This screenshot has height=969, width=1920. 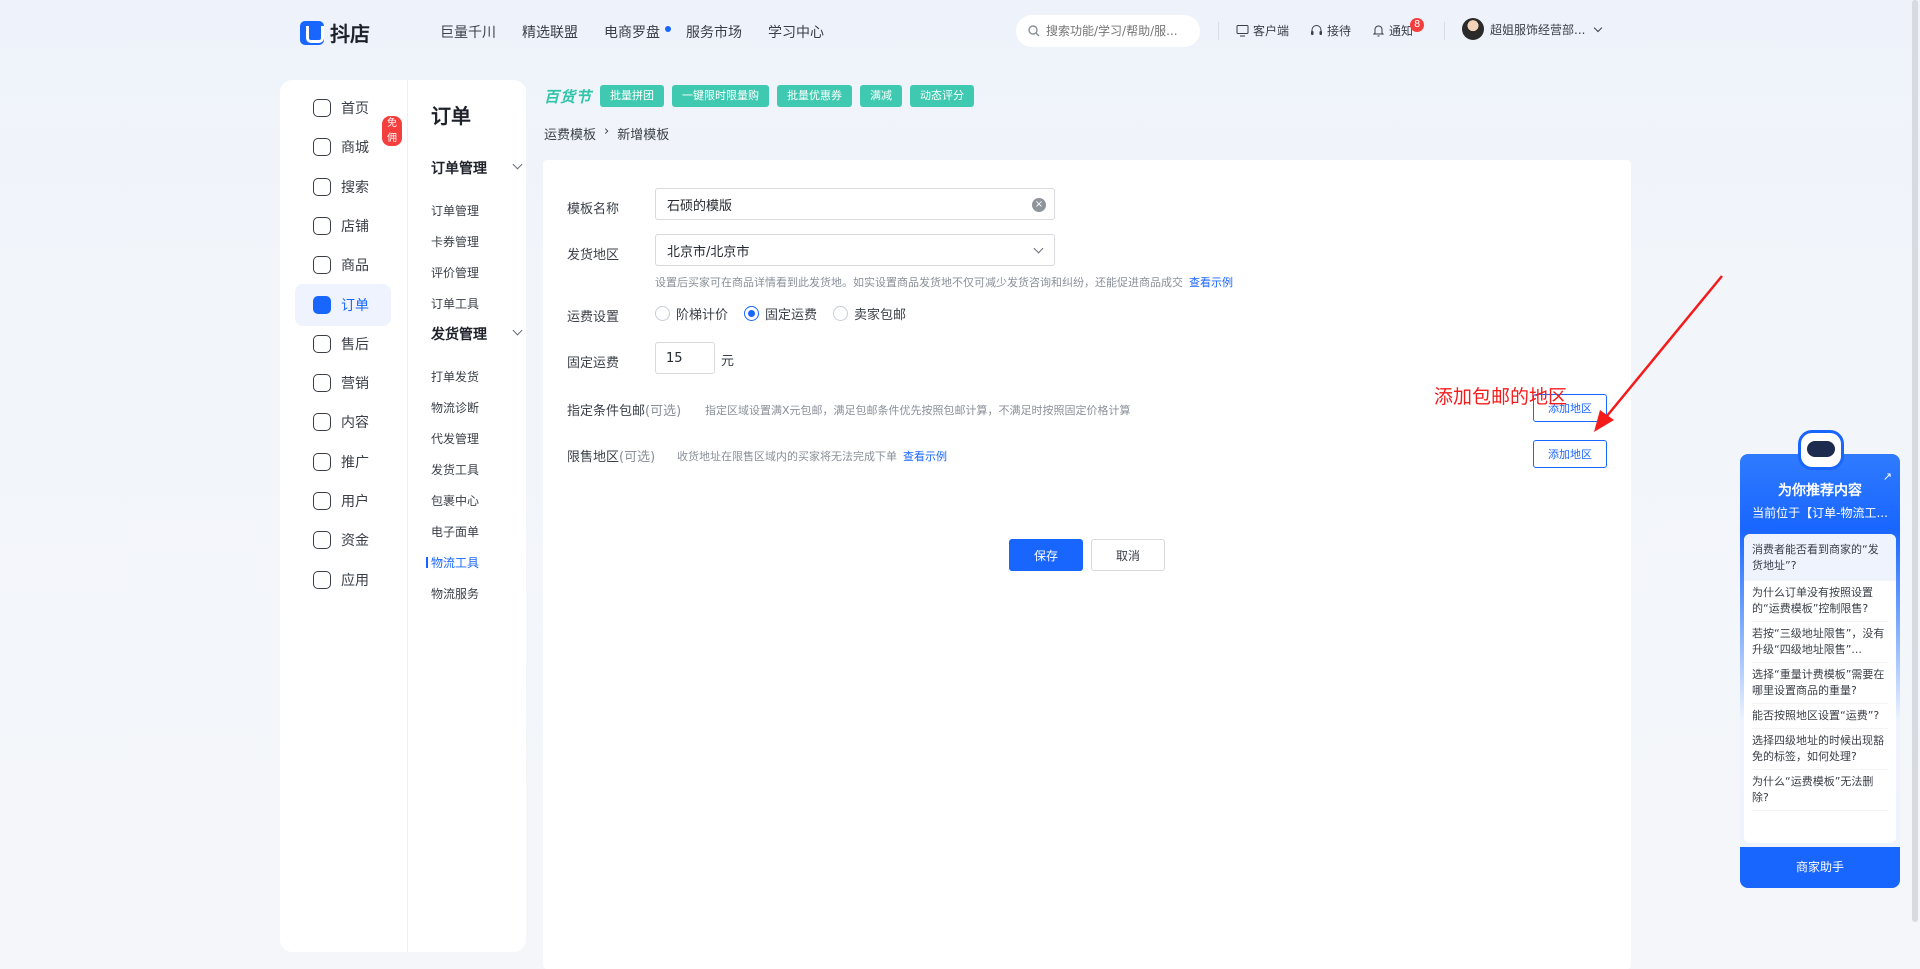 What do you see at coordinates (1116, 31) in the screenshot?
I see `search-input` at bounding box center [1116, 31].